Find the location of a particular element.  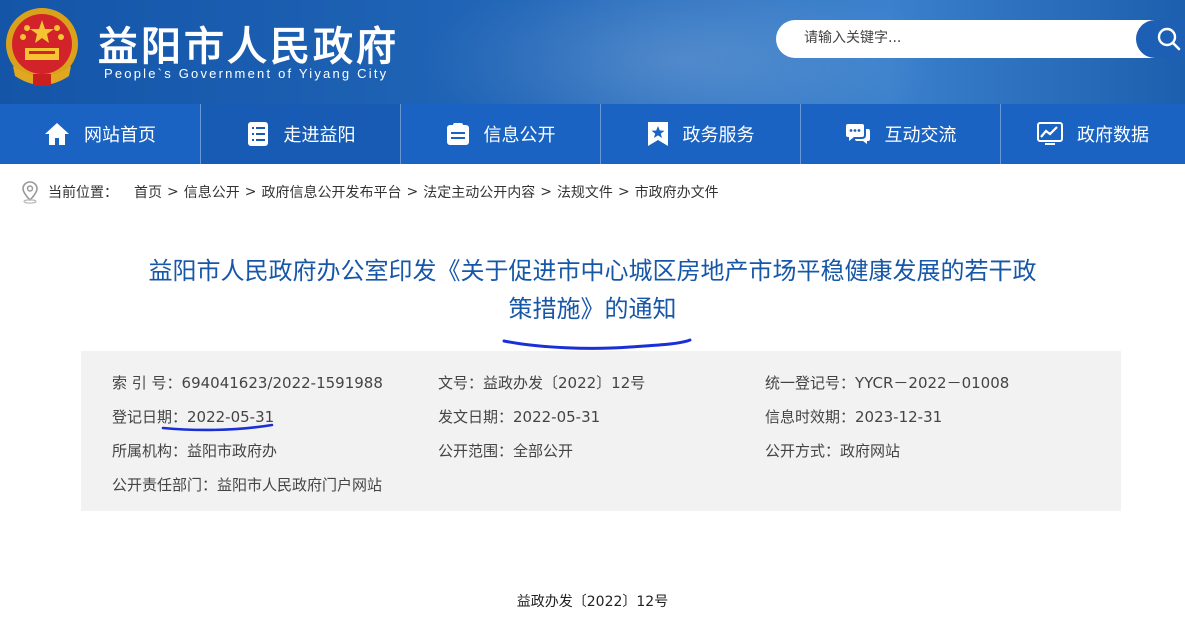

nav-item-interaction: 互动交流 is located at coordinates (901, 134).